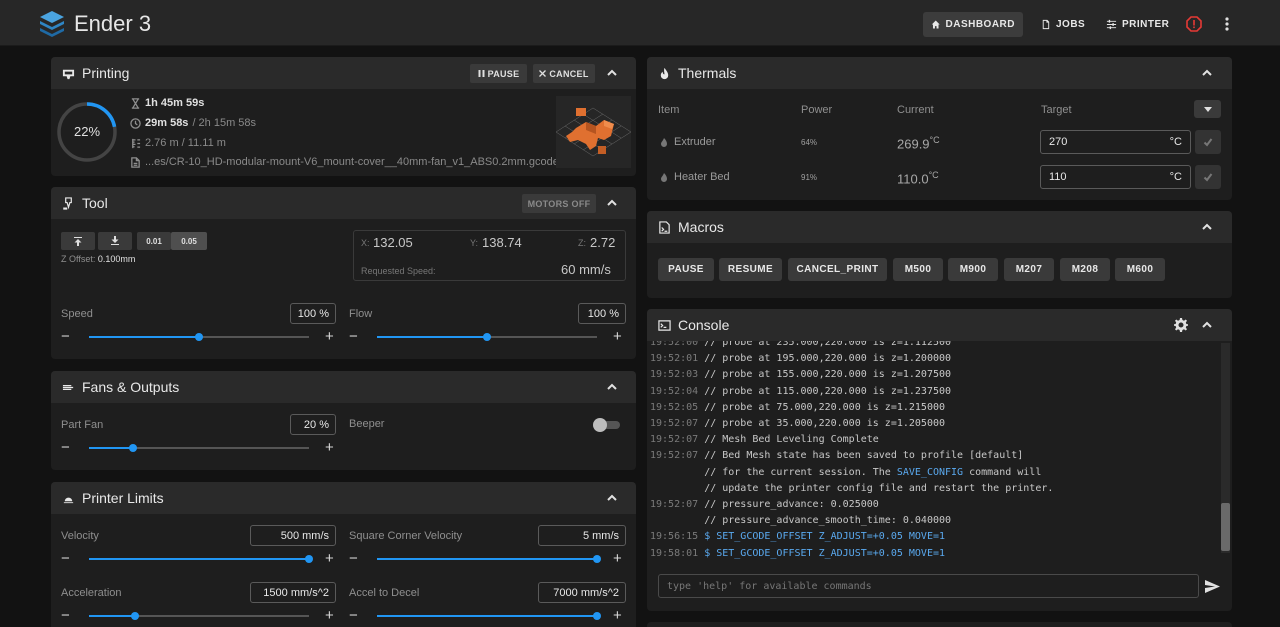 Image resolution: width=1280 pixels, height=627 pixels. I want to click on macro-cancel-print-button: CANCEL_PRINT, so click(837, 269).